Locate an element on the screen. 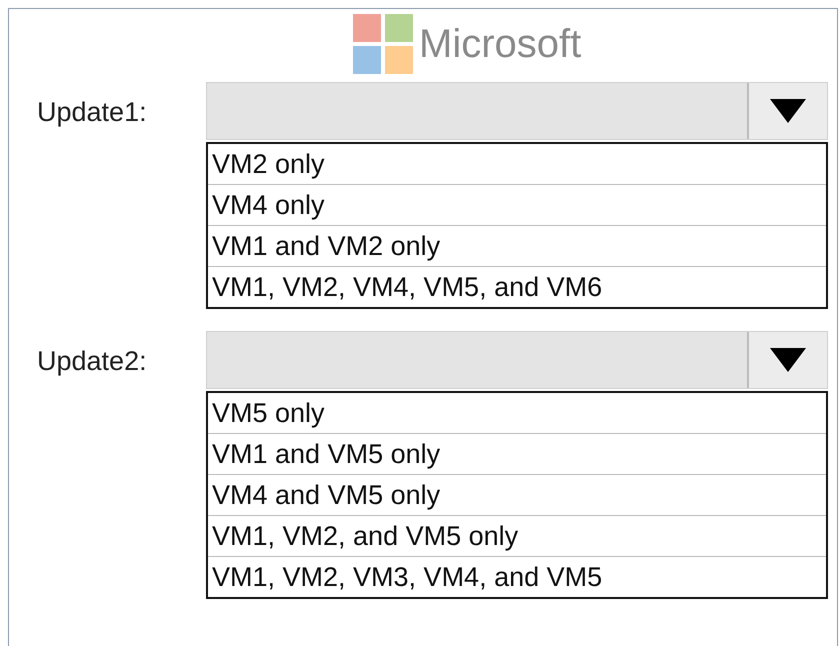 This screenshot has width=840, height=646. dropdown-option: VM1, VM2, VM3, VM4, and VM5 is located at coordinates (517, 577).